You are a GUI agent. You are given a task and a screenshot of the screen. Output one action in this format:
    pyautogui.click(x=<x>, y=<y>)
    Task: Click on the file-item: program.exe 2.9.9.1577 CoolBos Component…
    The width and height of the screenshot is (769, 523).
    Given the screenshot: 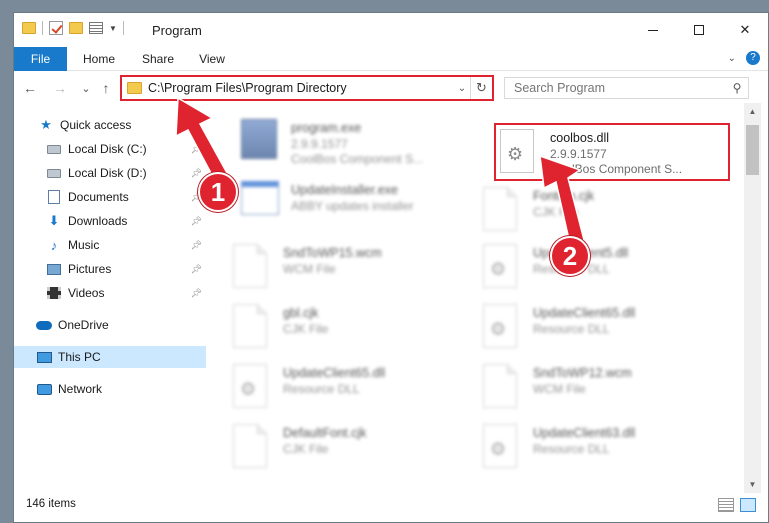 What is the action you would take?
    pyautogui.click(x=357, y=142)
    